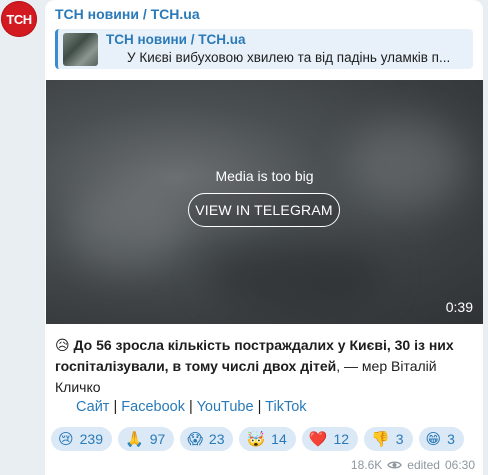  Describe the element at coordinates (176, 39) in the screenshot. I see `reply-title: ТСН новини / TCH.ua` at that location.